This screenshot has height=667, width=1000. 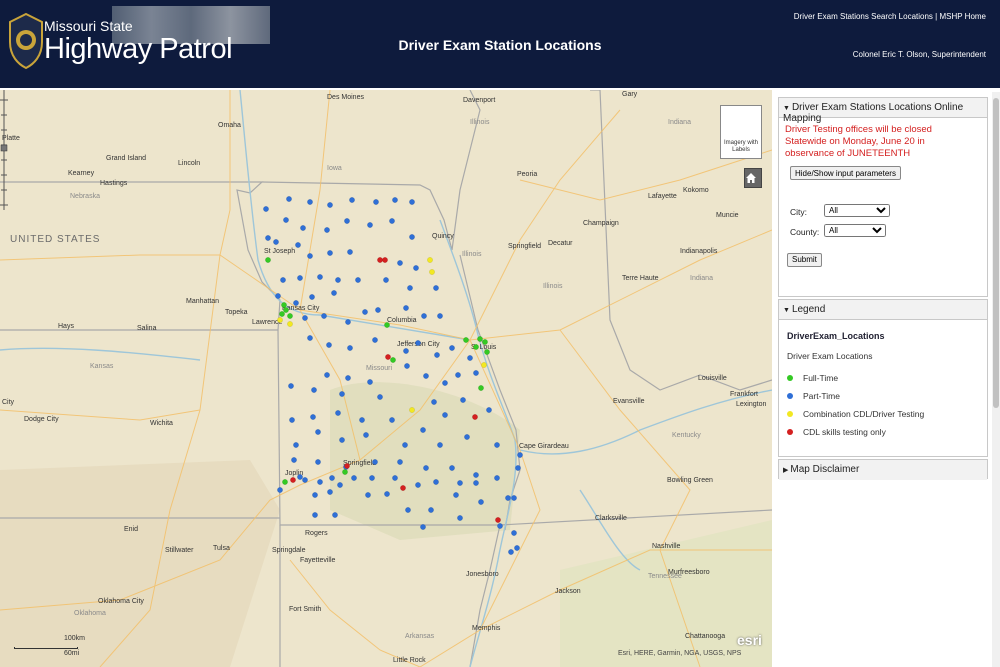 What do you see at coordinates (753, 178) in the screenshot?
I see `home-button` at bounding box center [753, 178].